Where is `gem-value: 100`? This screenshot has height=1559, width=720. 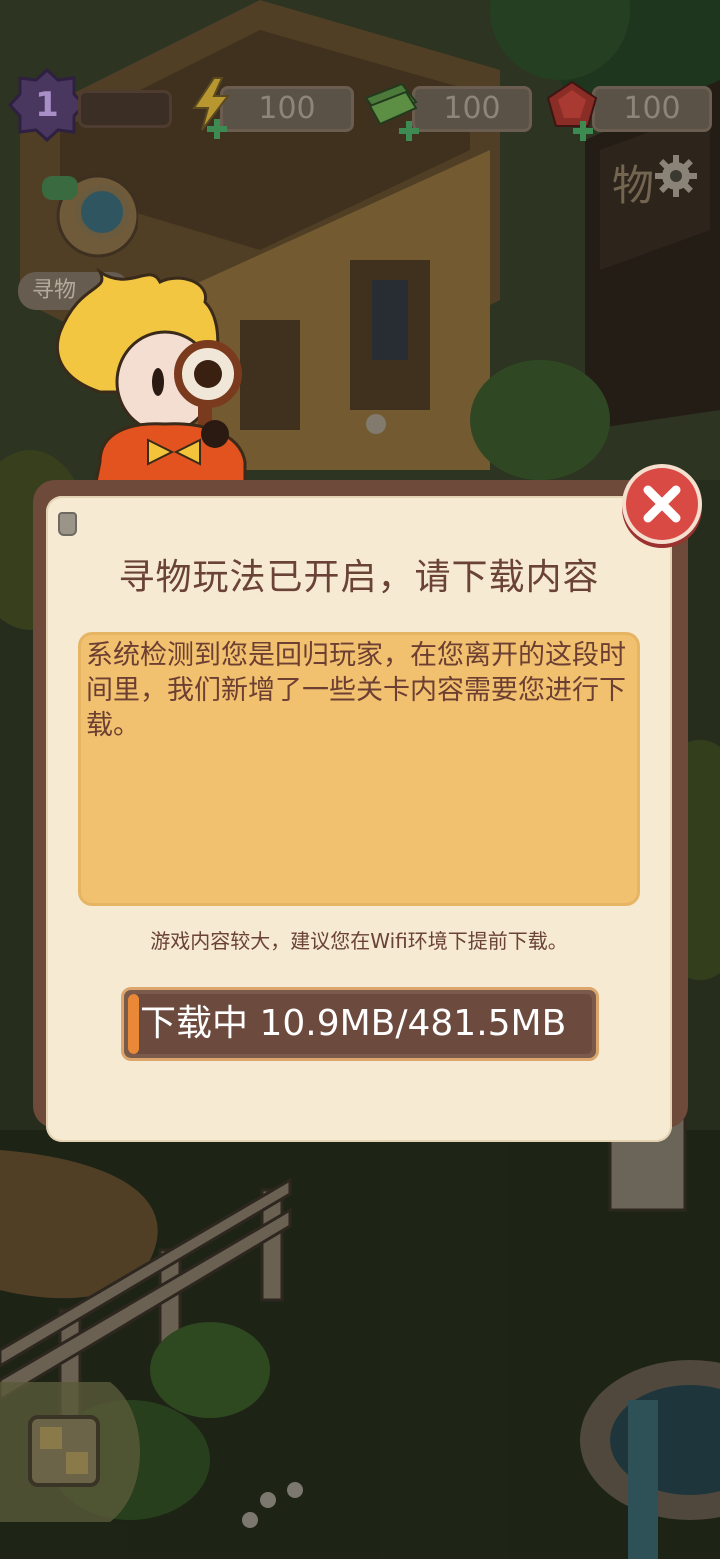 gem-value: 100 is located at coordinates (652, 108).